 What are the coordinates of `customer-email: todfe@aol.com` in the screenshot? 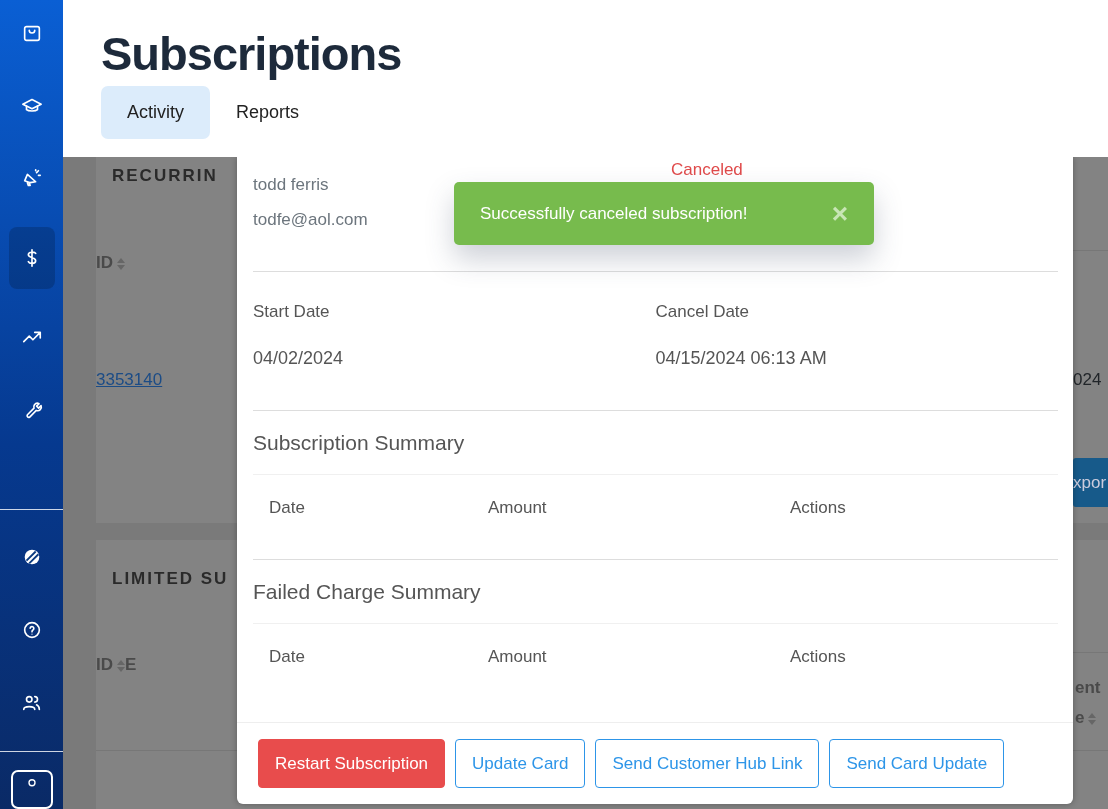 It's located at (310, 219).